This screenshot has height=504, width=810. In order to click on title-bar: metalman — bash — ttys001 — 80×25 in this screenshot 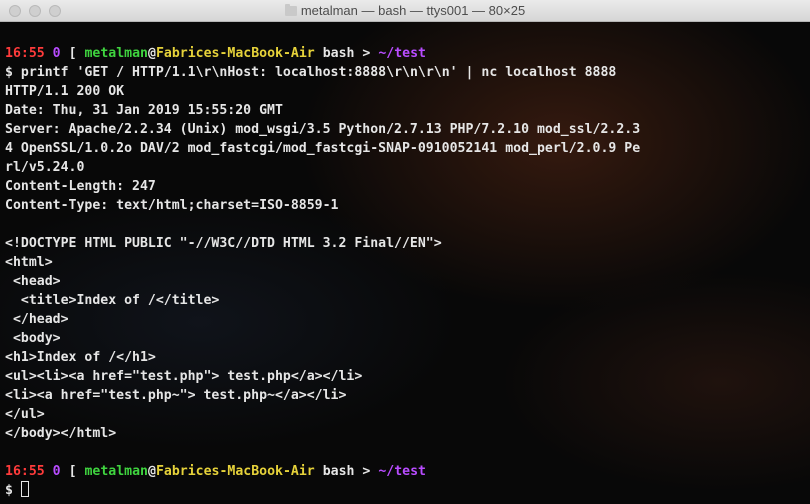, I will do `click(405, 11)`.